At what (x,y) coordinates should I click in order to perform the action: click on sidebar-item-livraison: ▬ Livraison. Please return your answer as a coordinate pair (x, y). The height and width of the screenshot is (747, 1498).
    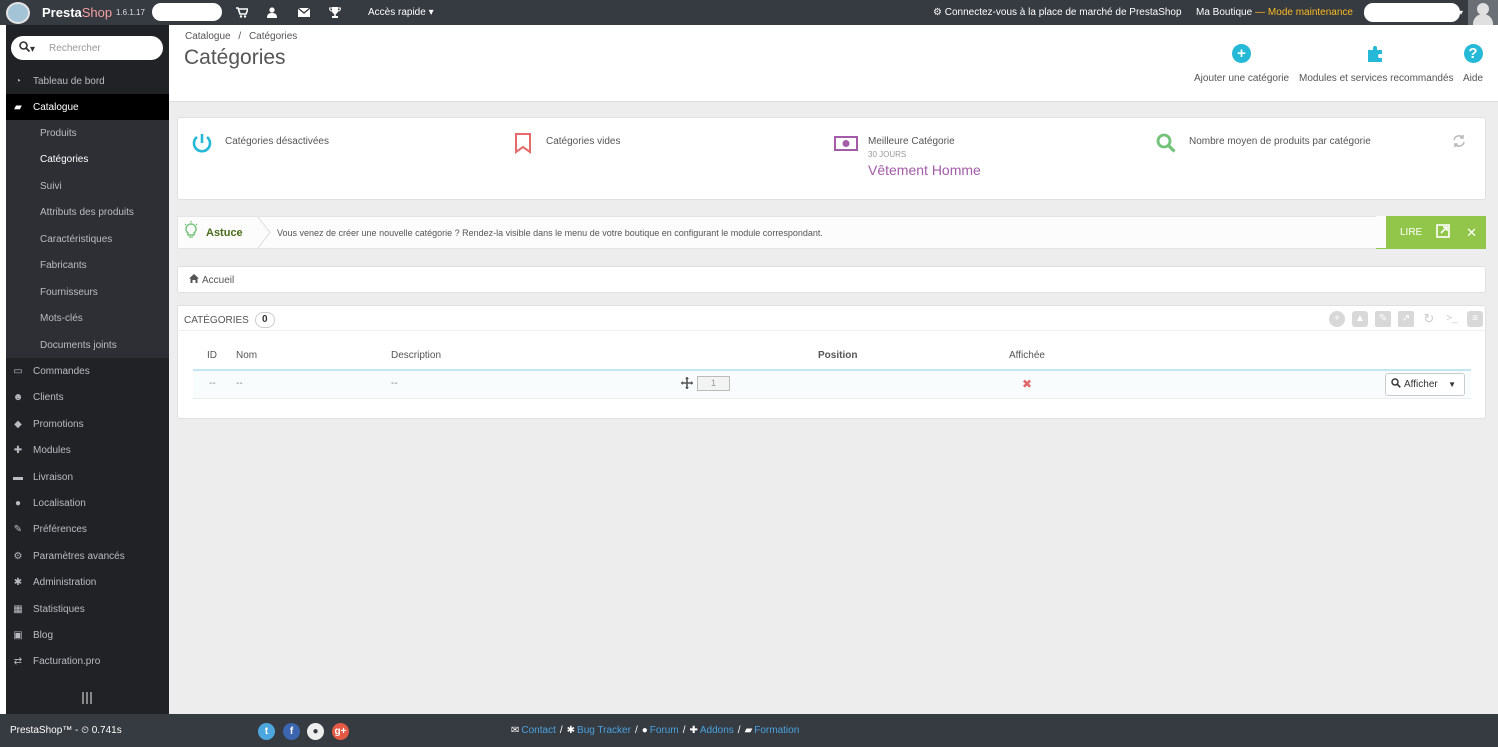
    Looking at the image, I should click on (87, 477).